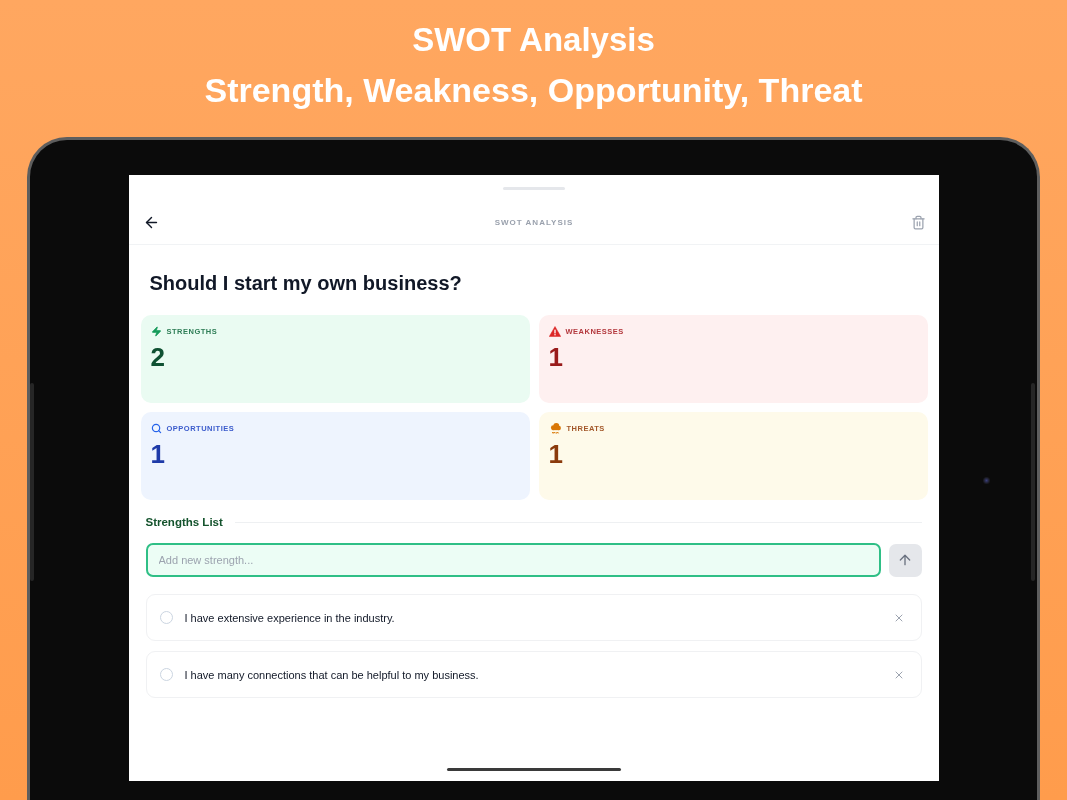  What do you see at coordinates (332, 674) in the screenshot?
I see `item-text: I have many connections that can be helpful to my business.` at bounding box center [332, 674].